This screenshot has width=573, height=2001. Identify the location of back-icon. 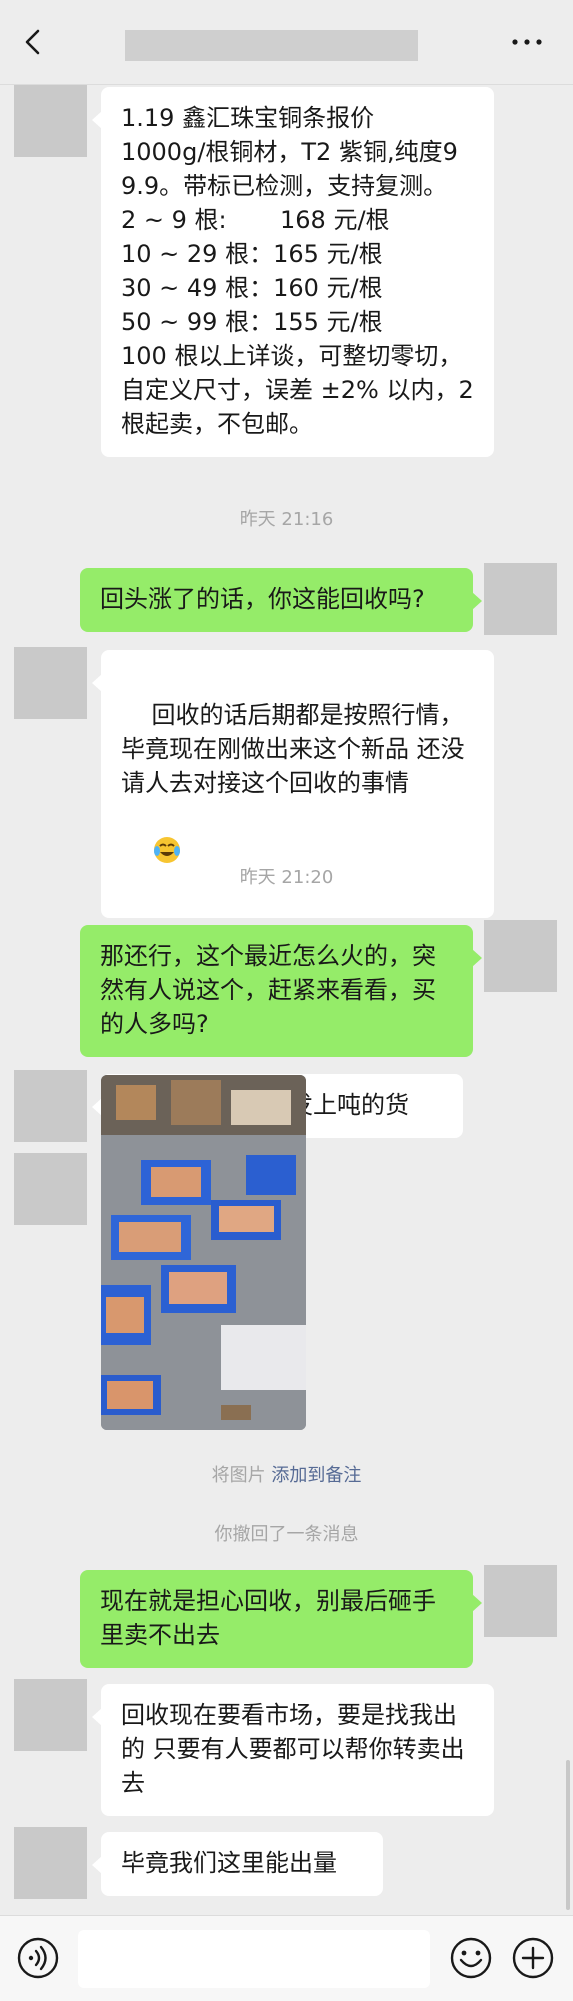
(34, 42).